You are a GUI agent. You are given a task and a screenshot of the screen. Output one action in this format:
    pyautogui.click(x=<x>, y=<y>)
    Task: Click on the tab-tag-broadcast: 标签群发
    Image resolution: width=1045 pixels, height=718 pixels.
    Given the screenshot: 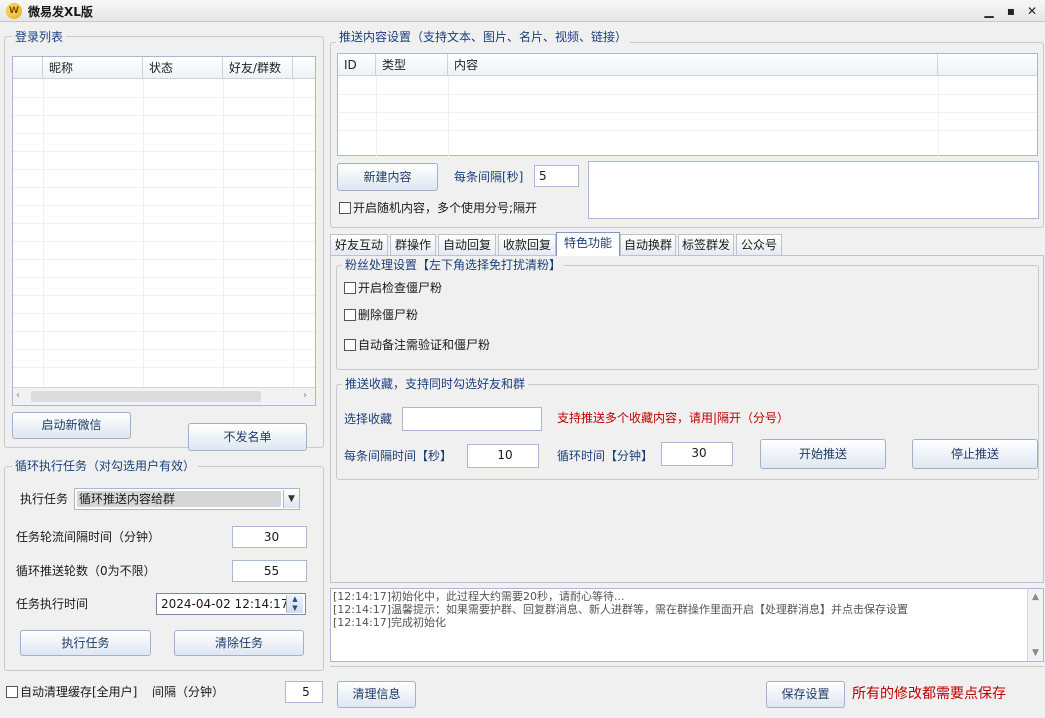 What is the action you would take?
    pyautogui.click(x=706, y=244)
    